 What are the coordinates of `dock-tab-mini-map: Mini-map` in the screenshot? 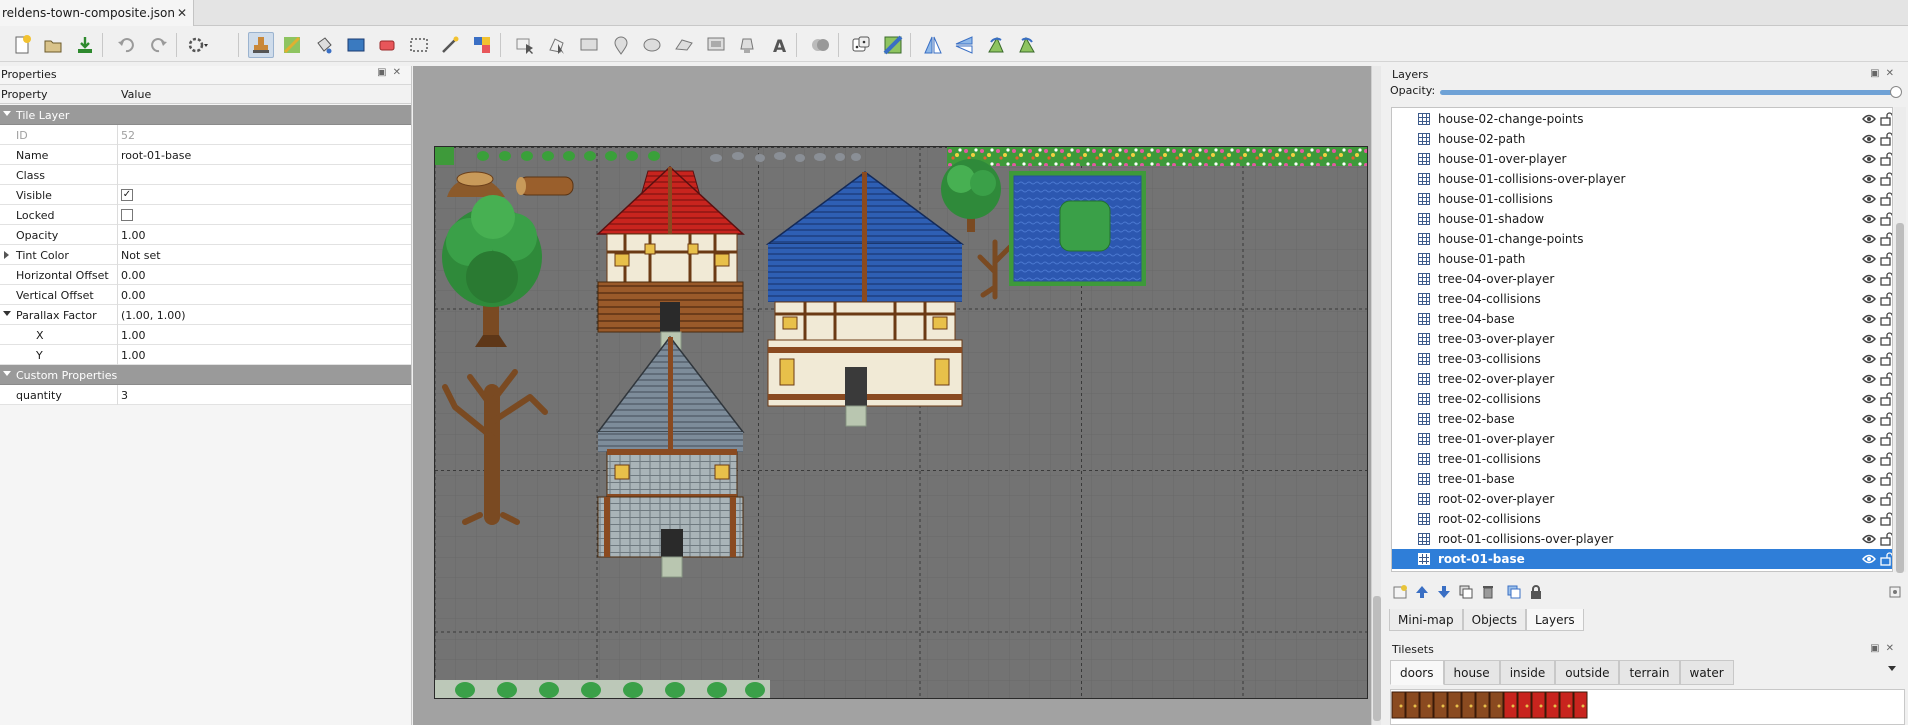 It's located at (1426, 620).